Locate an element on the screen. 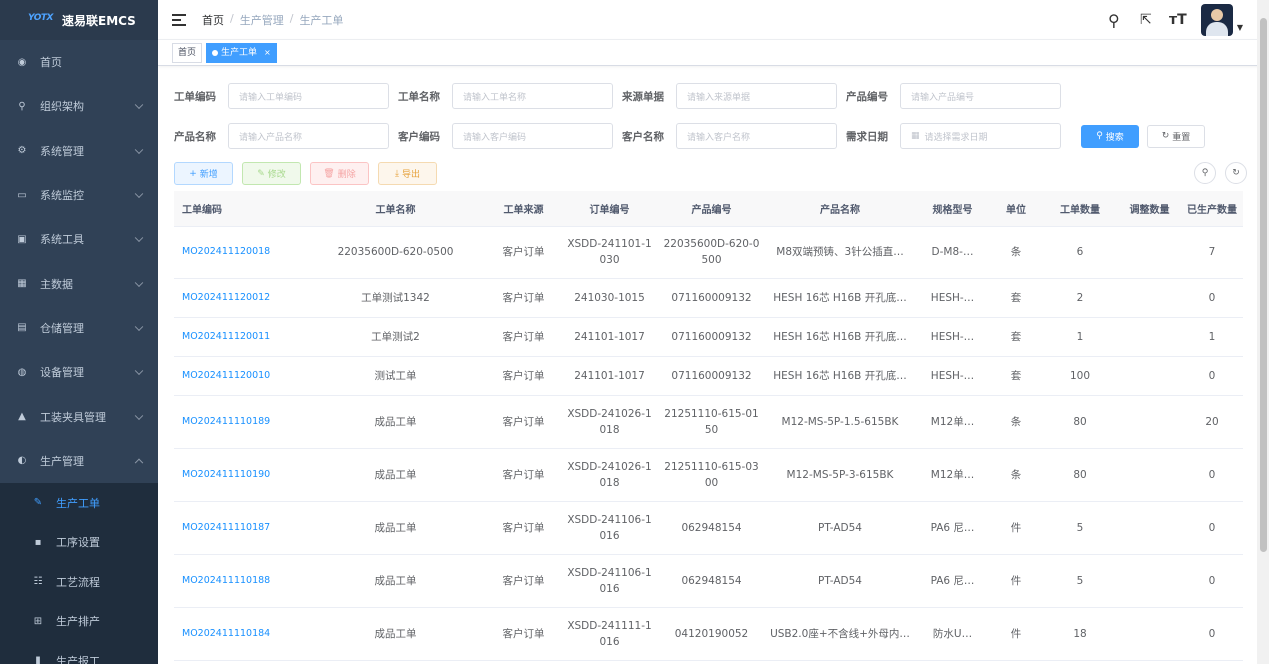  workorder-code-link: MO202411110188 is located at coordinates (239, 581).